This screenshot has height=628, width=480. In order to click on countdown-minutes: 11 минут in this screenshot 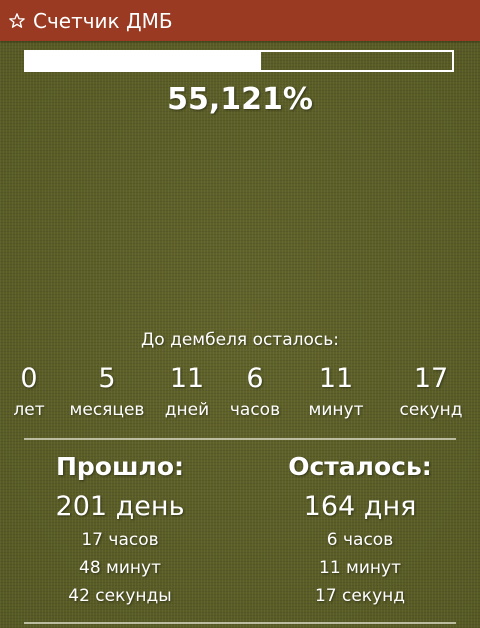, I will do `click(336, 392)`.